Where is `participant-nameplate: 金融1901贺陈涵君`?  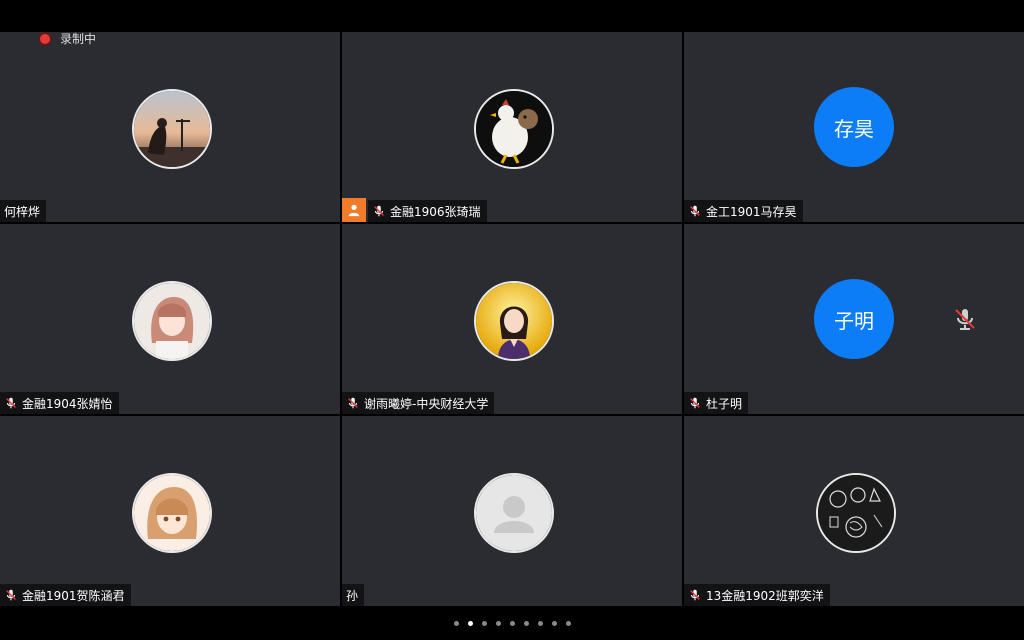
participant-nameplate: 金融1901贺陈涵君 is located at coordinates (65, 595).